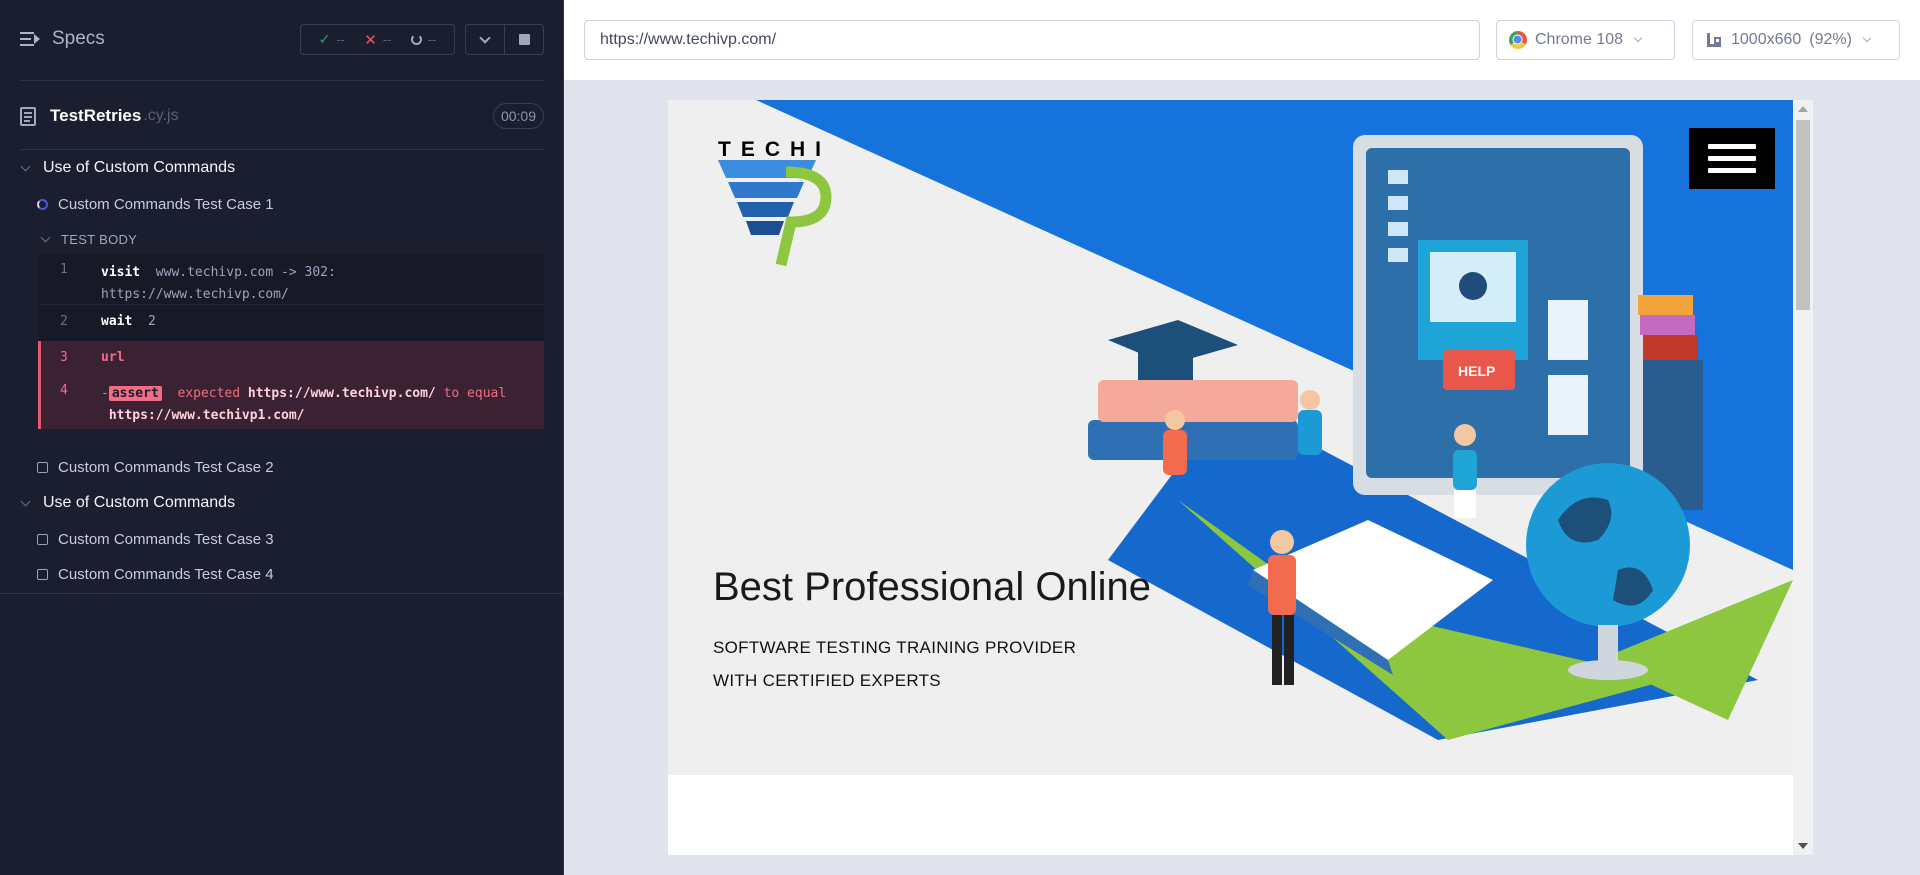 Image resolution: width=1920 pixels, height=875 pixels. I want to click on browser-label: Chrome 108, so click(1579, 39).